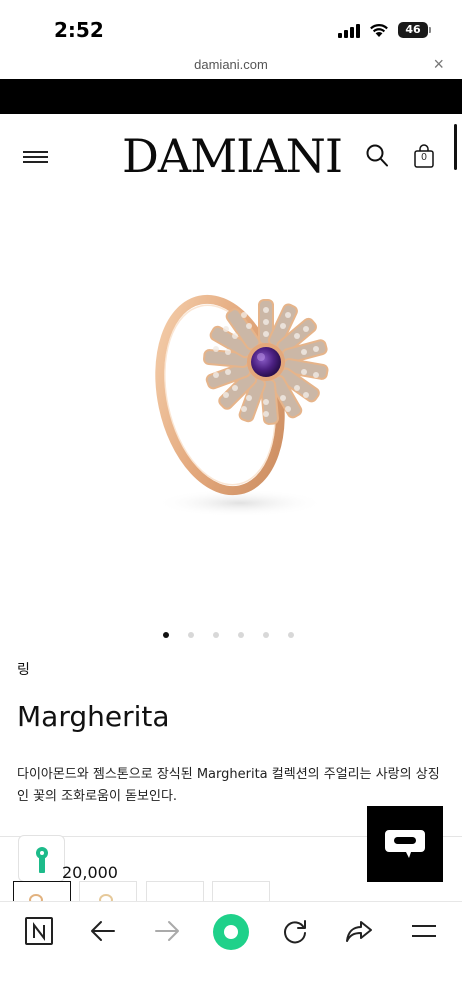 This screenshot has width=462, height=1000. Describe the element at coordinates (455, 147) in the screenshot. I see `scrollbar` at that location.